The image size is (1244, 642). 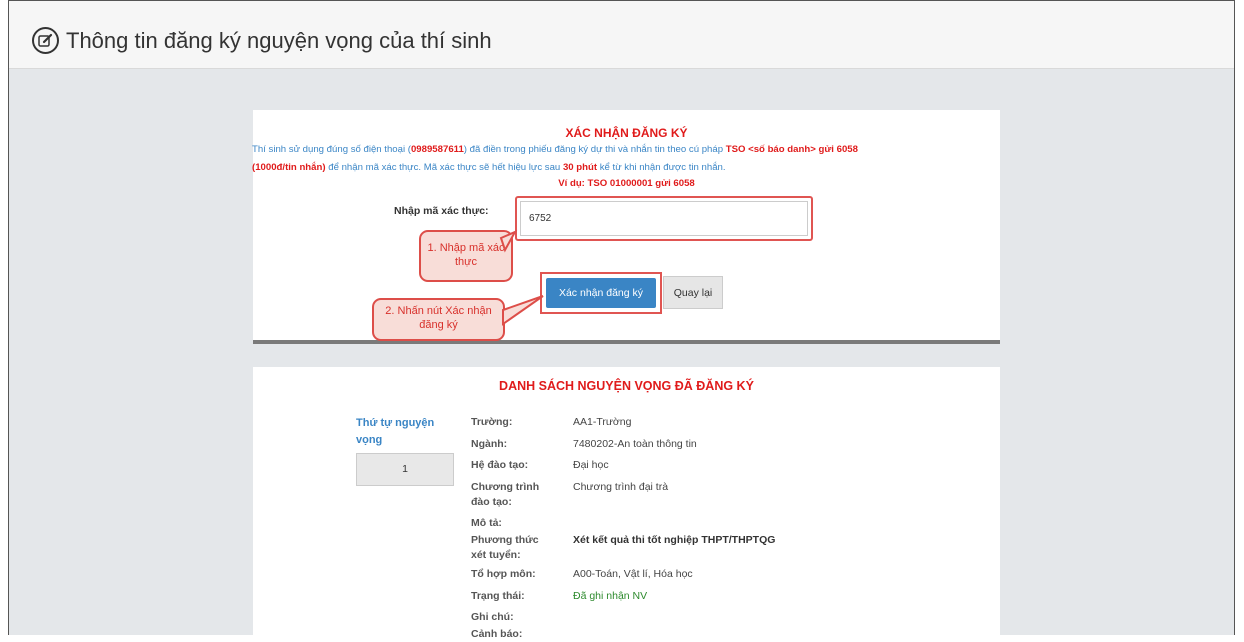 I want to click on field-label: Ngành:, so click(x=489, y=444).